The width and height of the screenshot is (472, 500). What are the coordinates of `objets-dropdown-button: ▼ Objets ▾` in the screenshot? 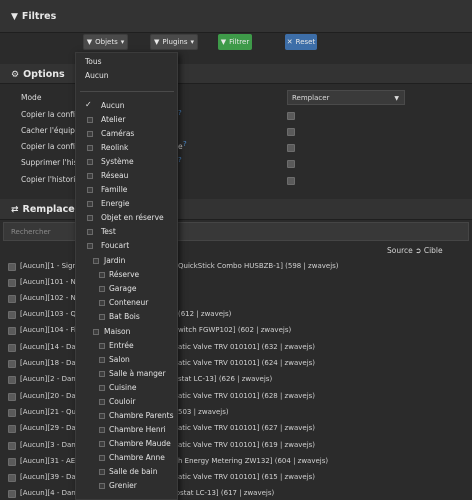 It's located at (105, 42).